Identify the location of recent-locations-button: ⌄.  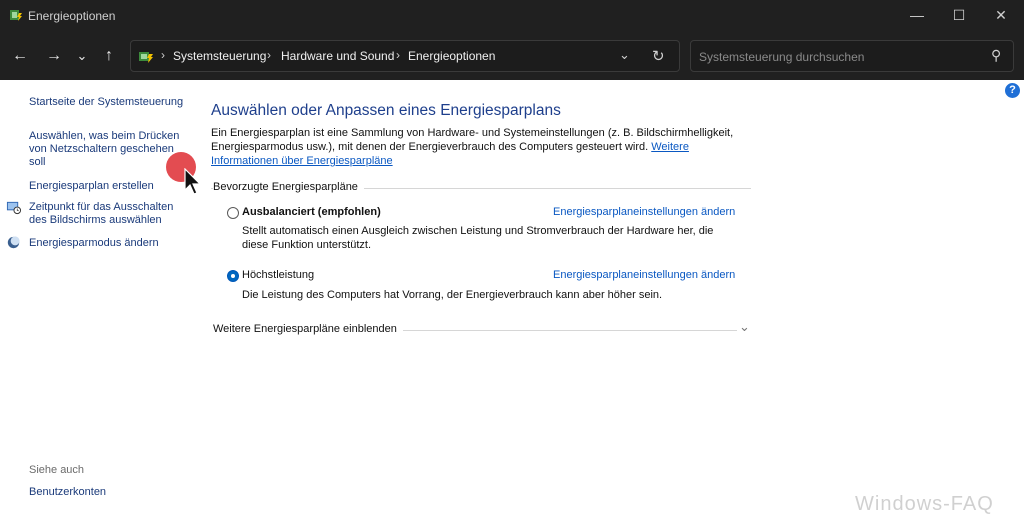
(82, 56).